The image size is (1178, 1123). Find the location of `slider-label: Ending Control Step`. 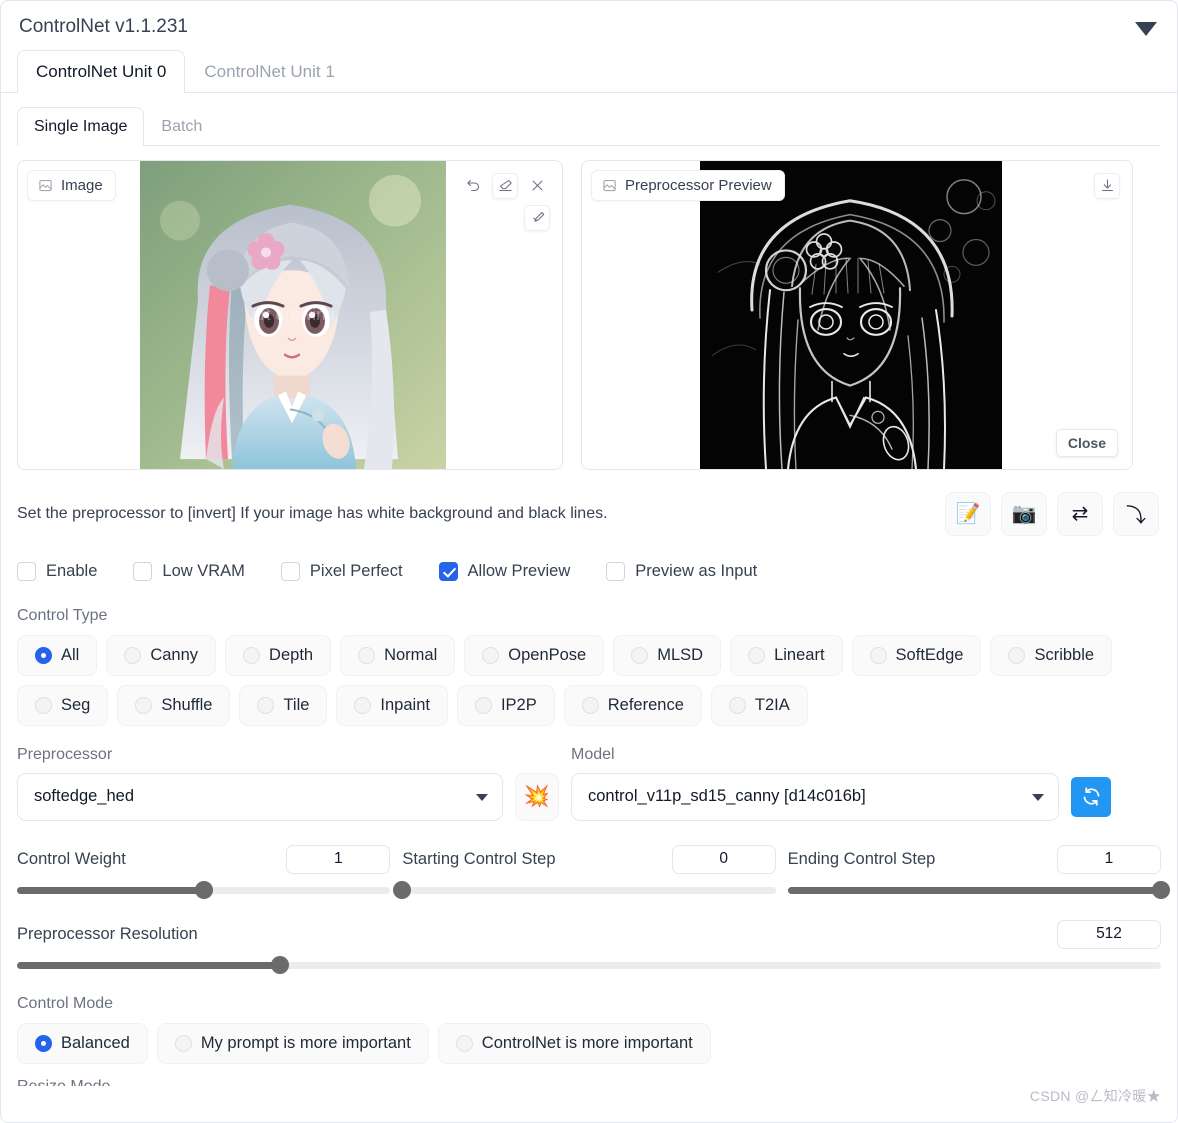

slider-label: Ending Control Step is located at coordinates (861, 858).